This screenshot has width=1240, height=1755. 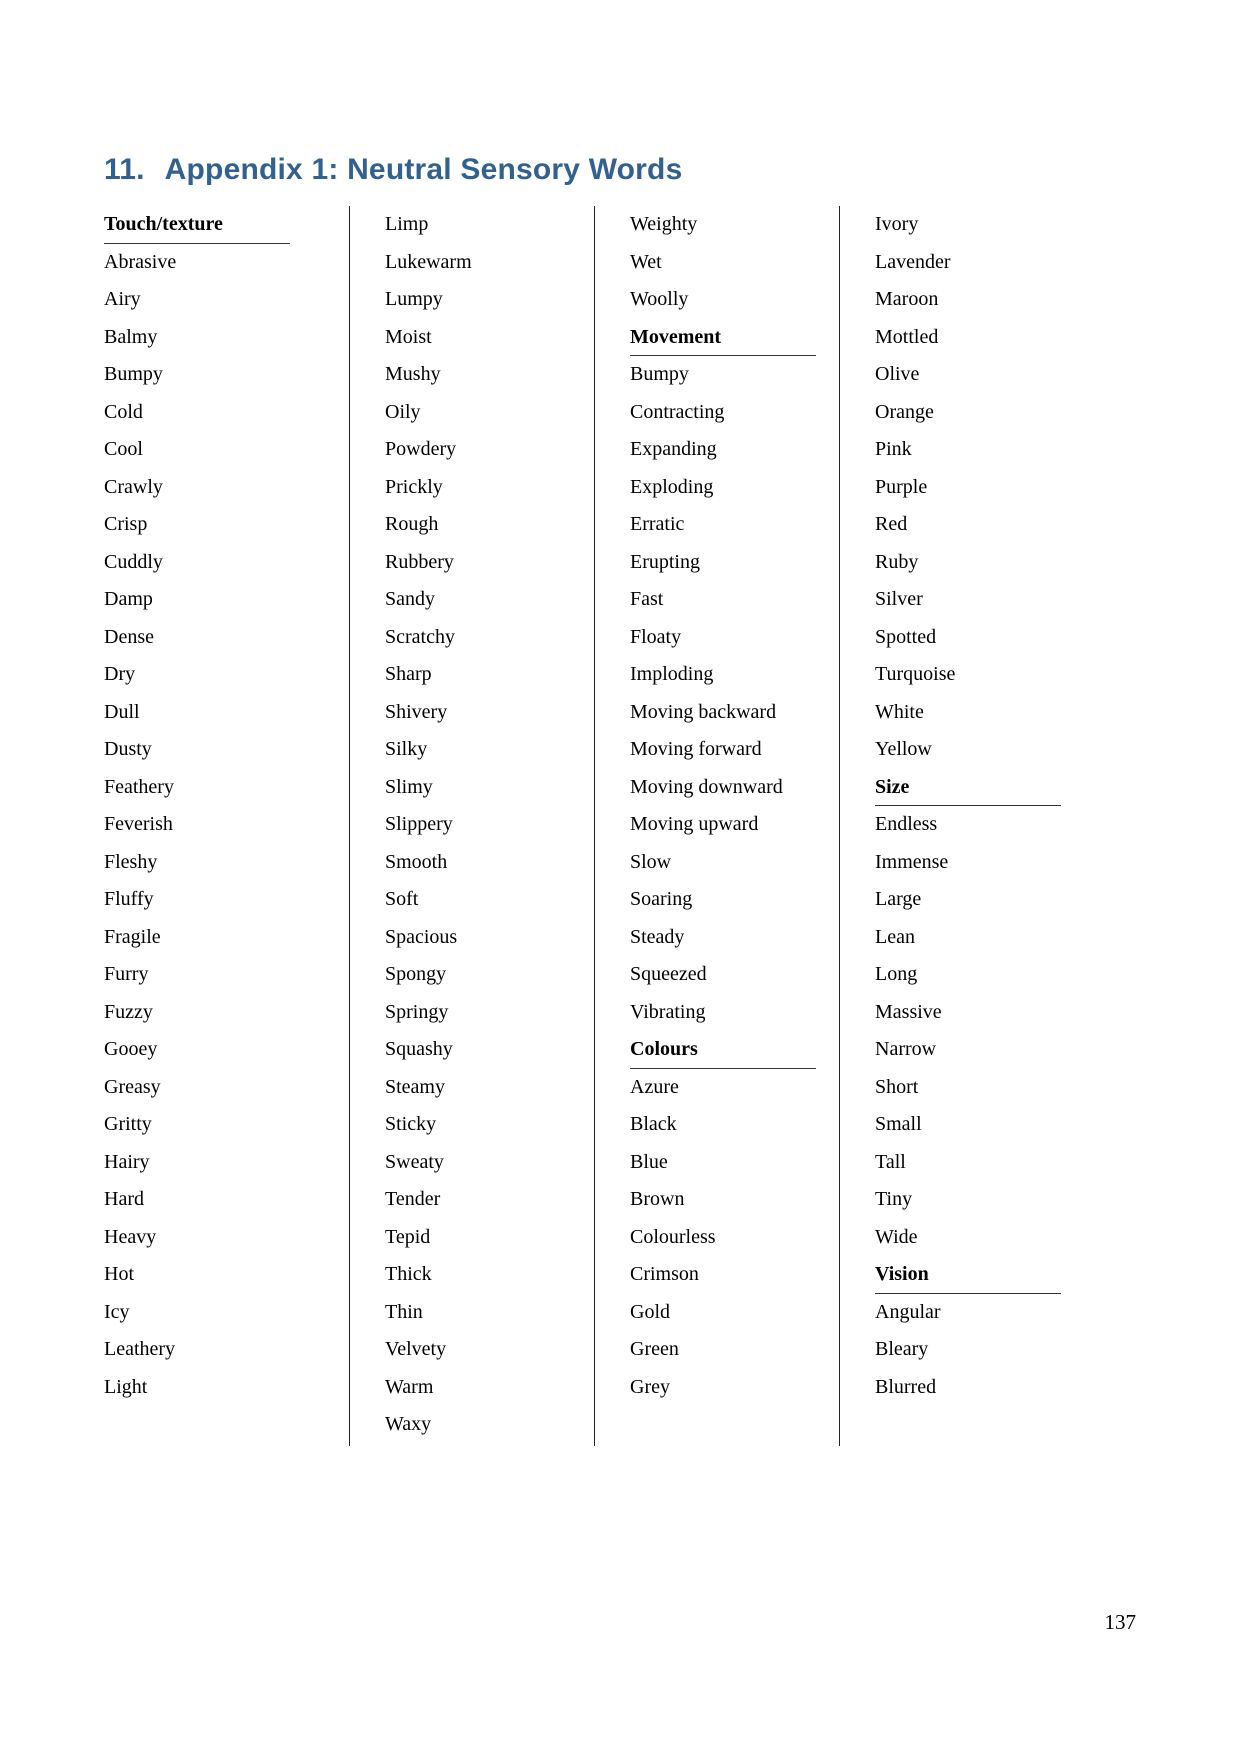 What do you see at coordinates (677, 411) in the screenshot?
I see `sensory-word: Contracting` at bounding box center [677, 411].